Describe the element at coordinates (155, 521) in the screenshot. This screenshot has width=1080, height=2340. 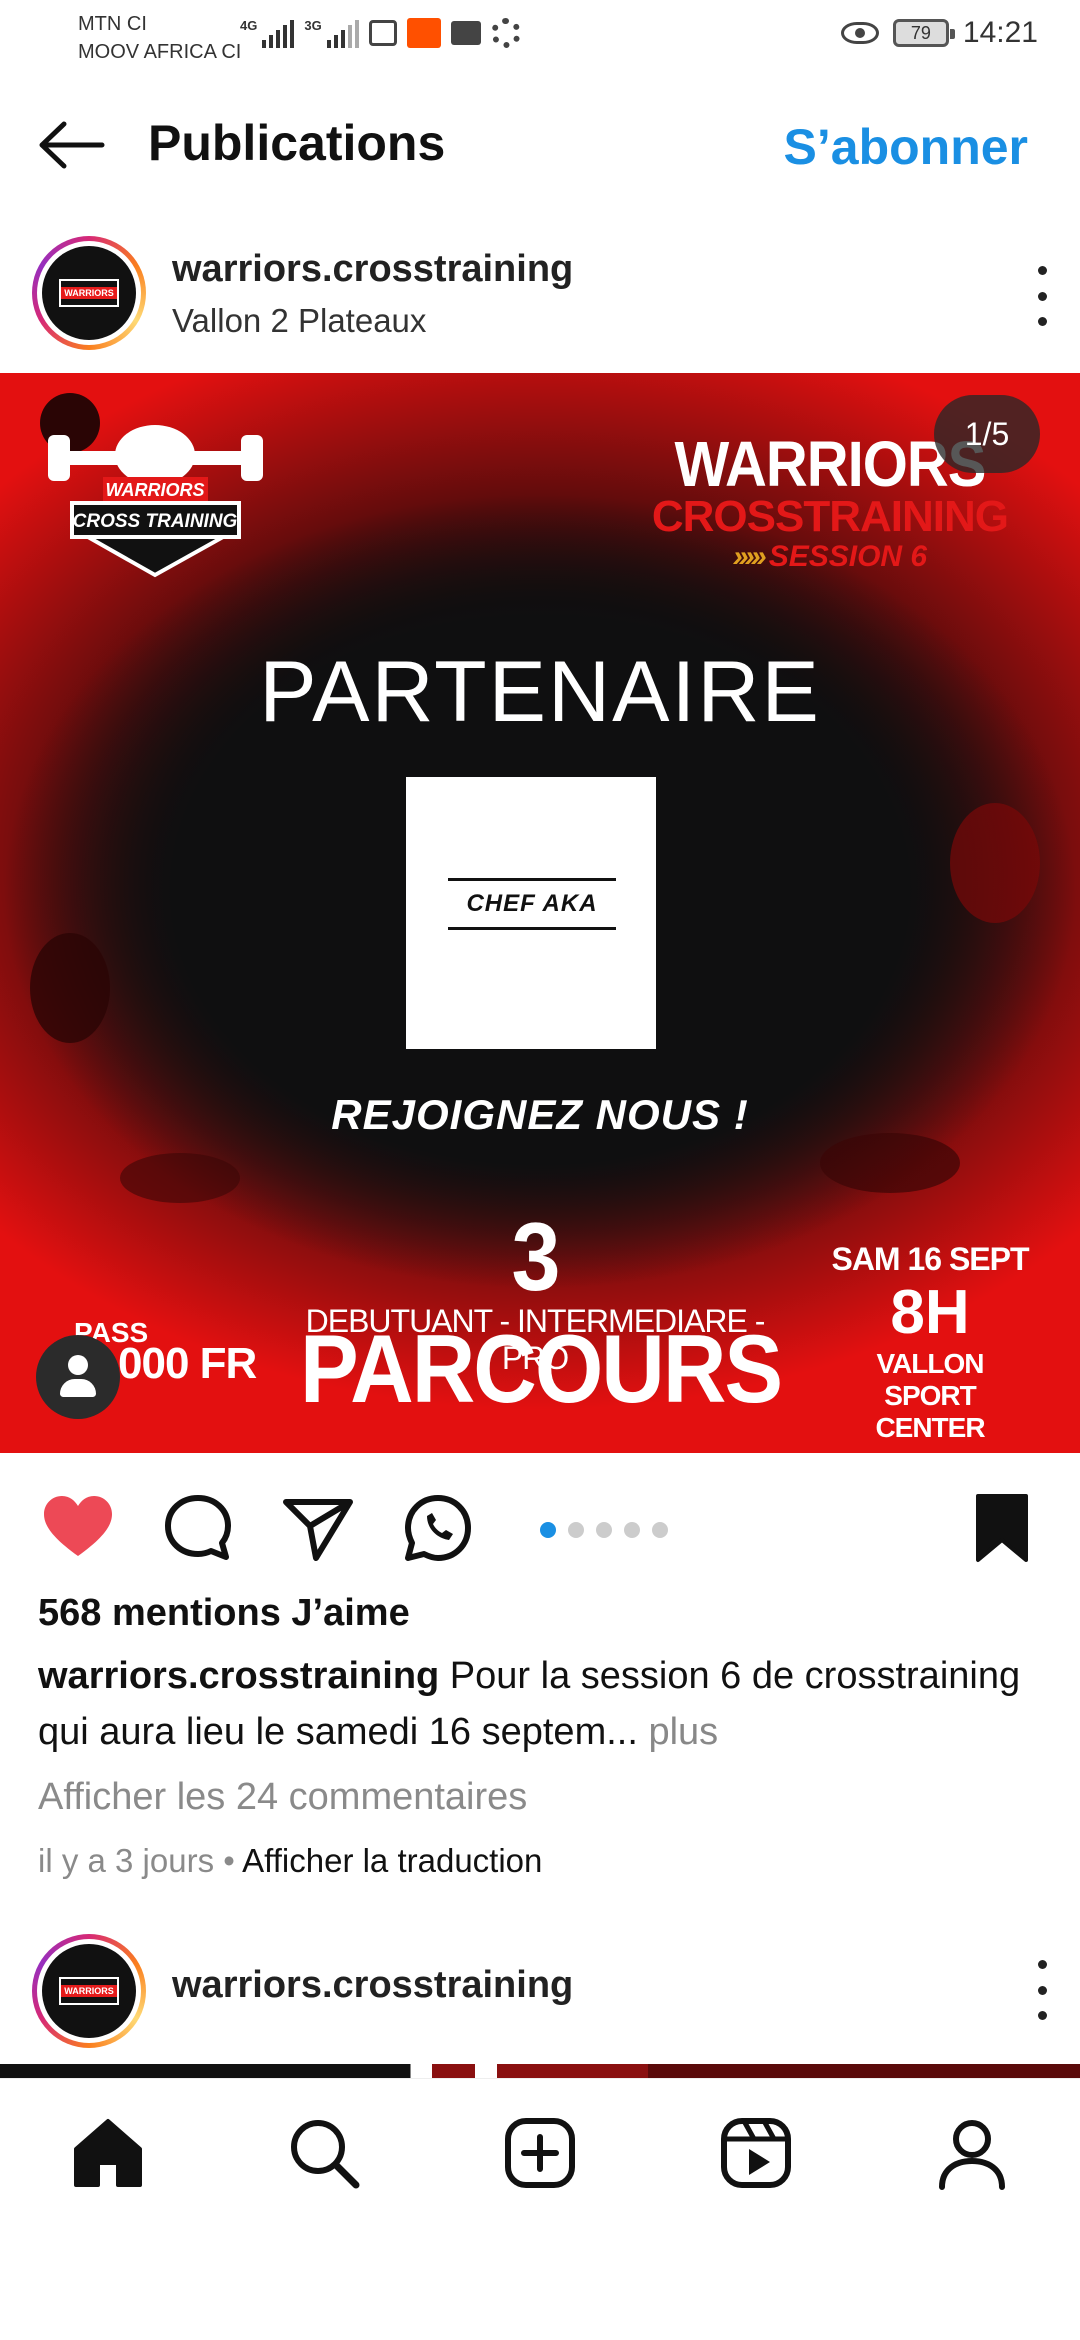
I see `logo-crosstraining-text: CROSS TRAINING` at that location.